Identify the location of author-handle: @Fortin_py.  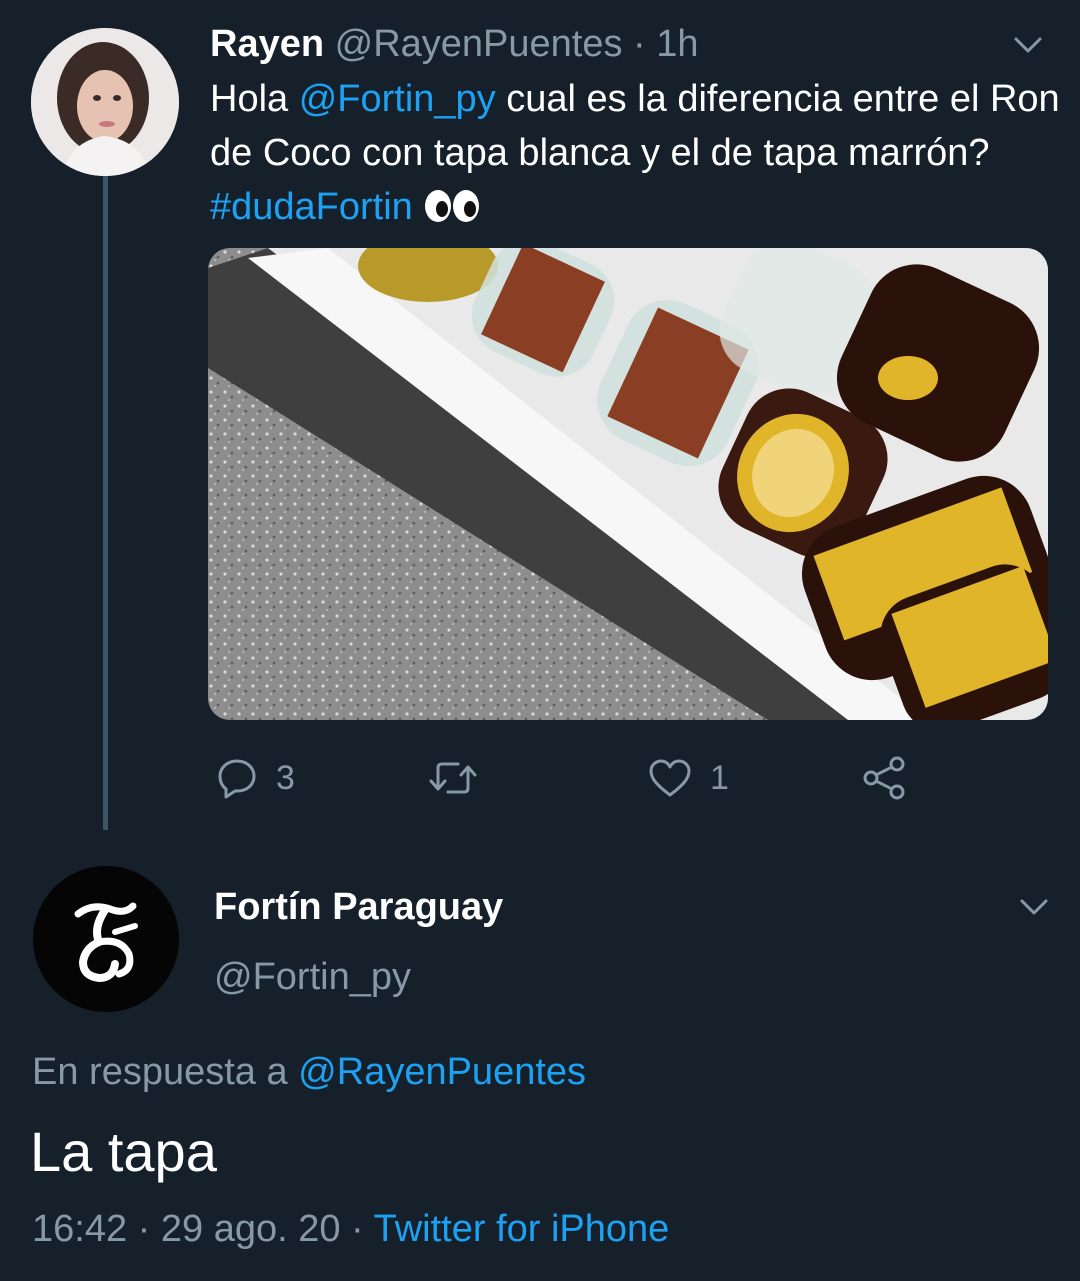
(312, 977).